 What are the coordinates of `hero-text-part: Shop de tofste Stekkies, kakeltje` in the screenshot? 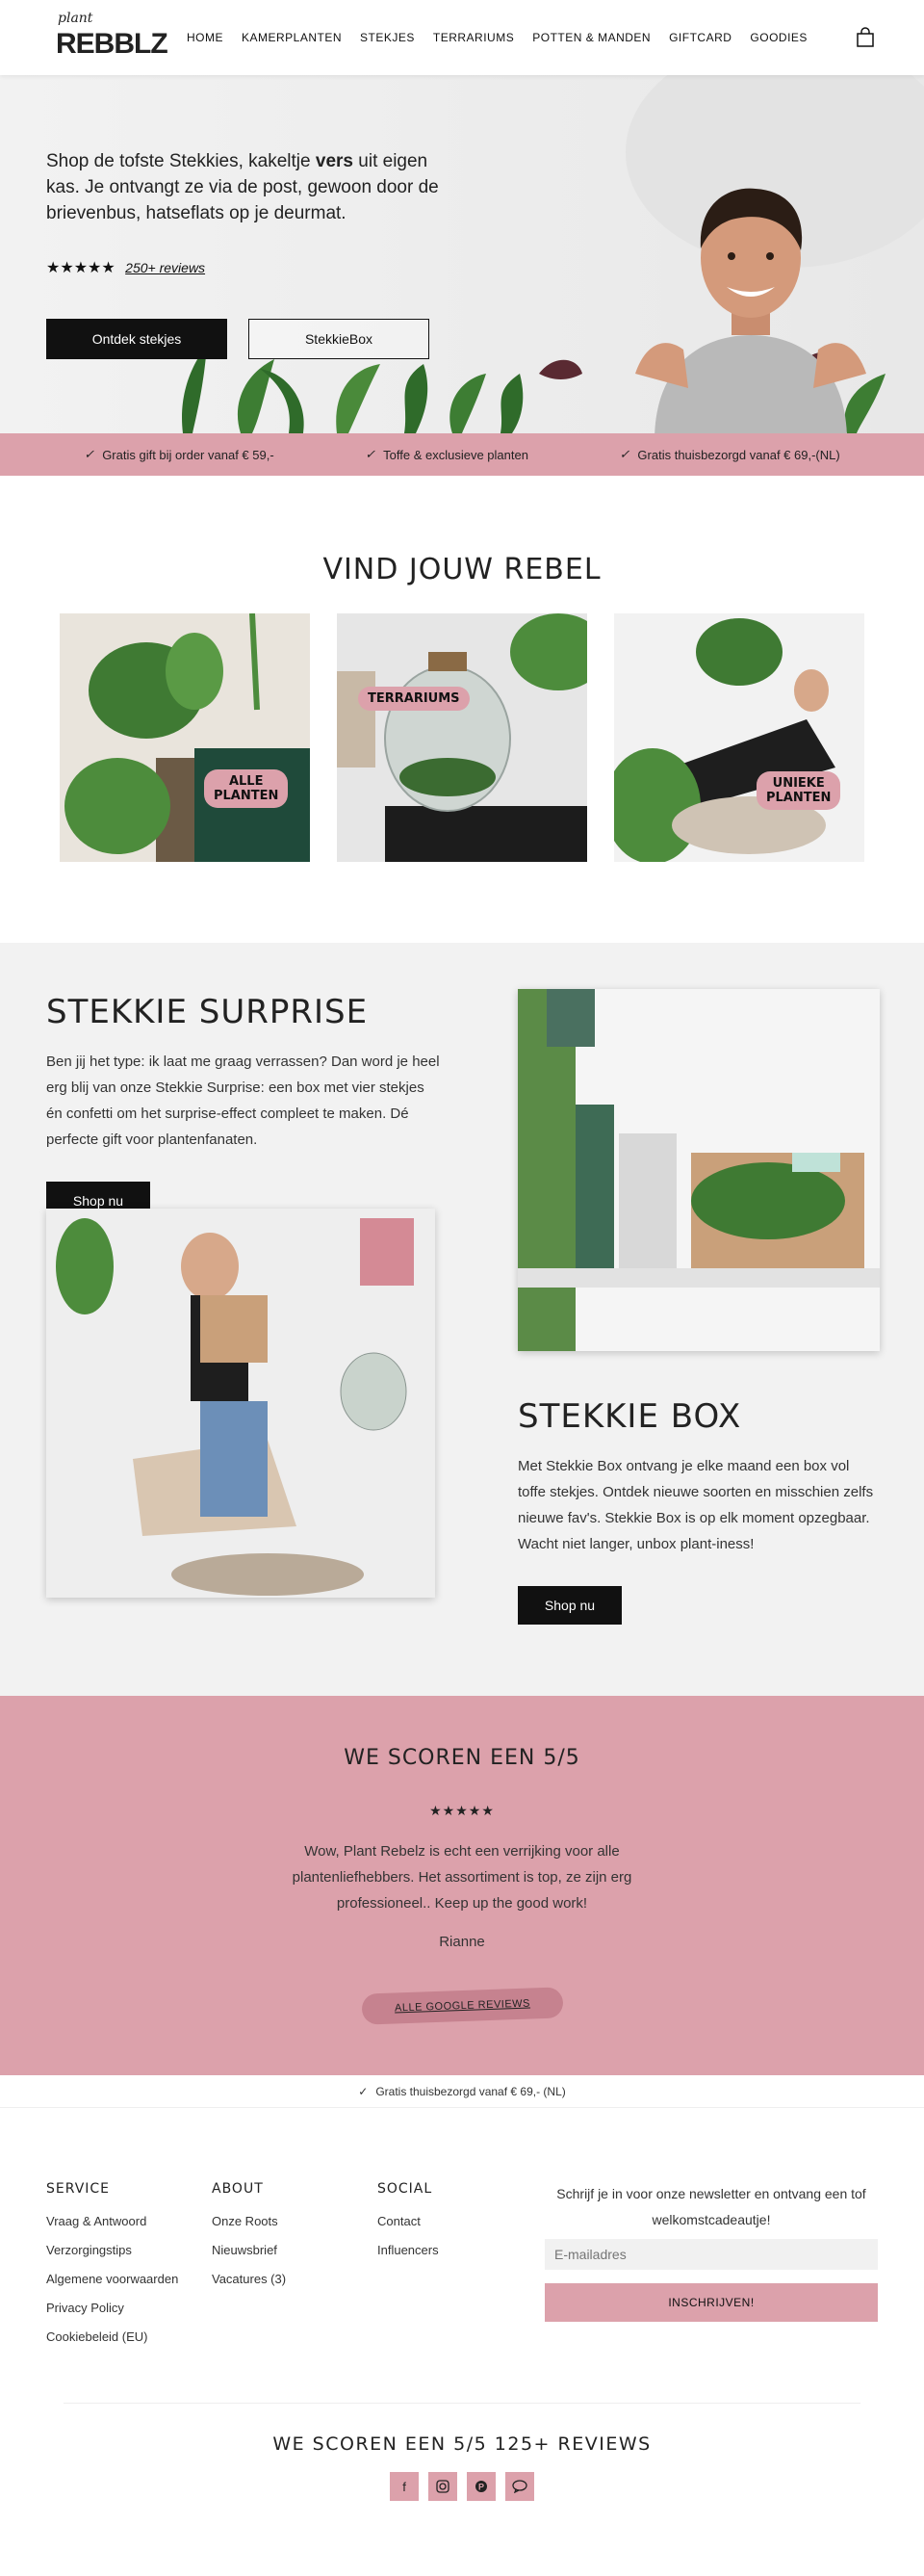 It's located at (181, 161).